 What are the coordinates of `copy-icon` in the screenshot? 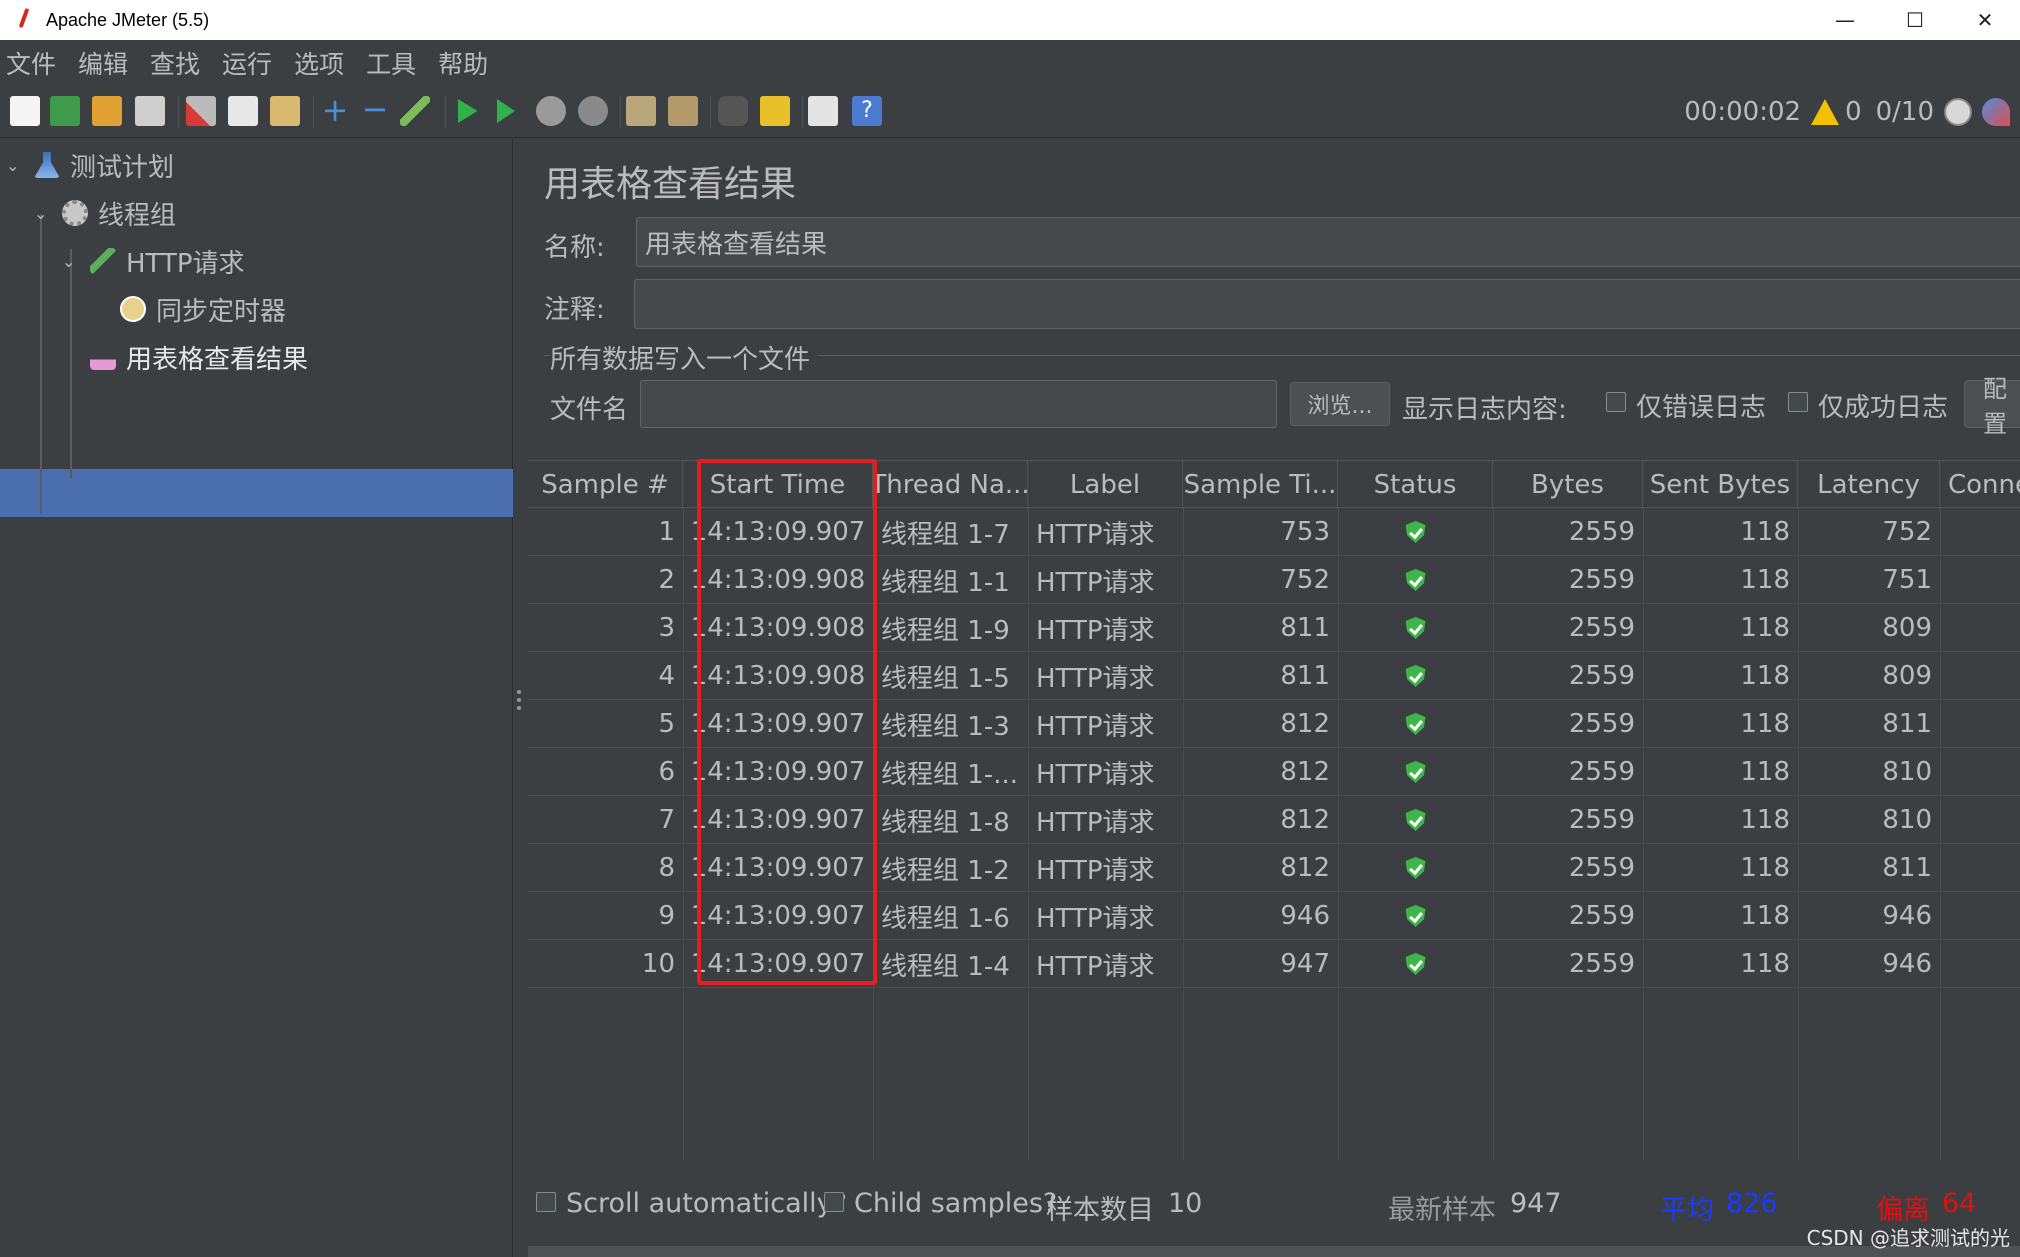 It's located at (243, 111).